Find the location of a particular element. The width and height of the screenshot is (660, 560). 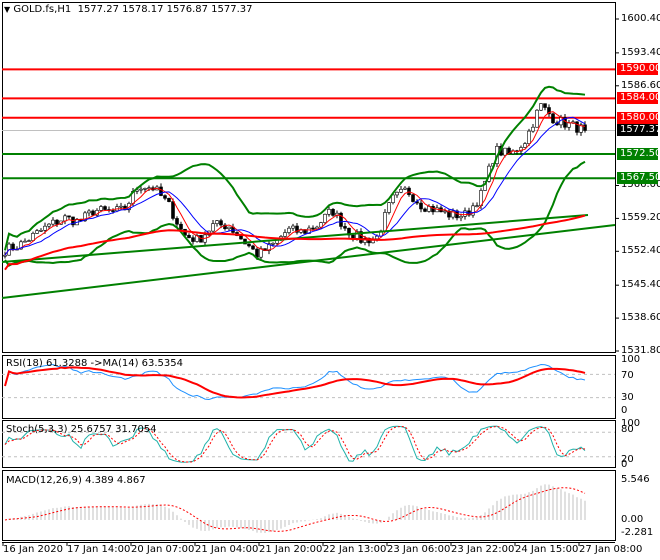

time-axis-label: 23 Jan 06:00 is located at coordinates (419, 549).